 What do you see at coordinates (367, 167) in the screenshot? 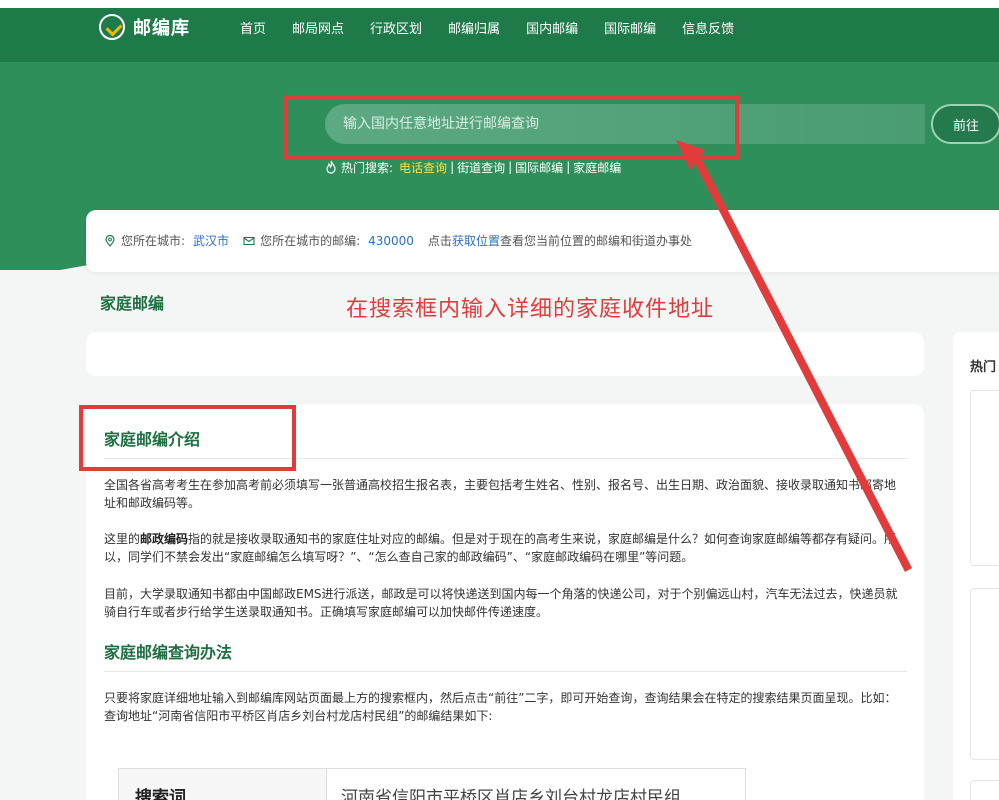
I see `hot-search-label: 热门搜索:` at bounding box center [367, 167].